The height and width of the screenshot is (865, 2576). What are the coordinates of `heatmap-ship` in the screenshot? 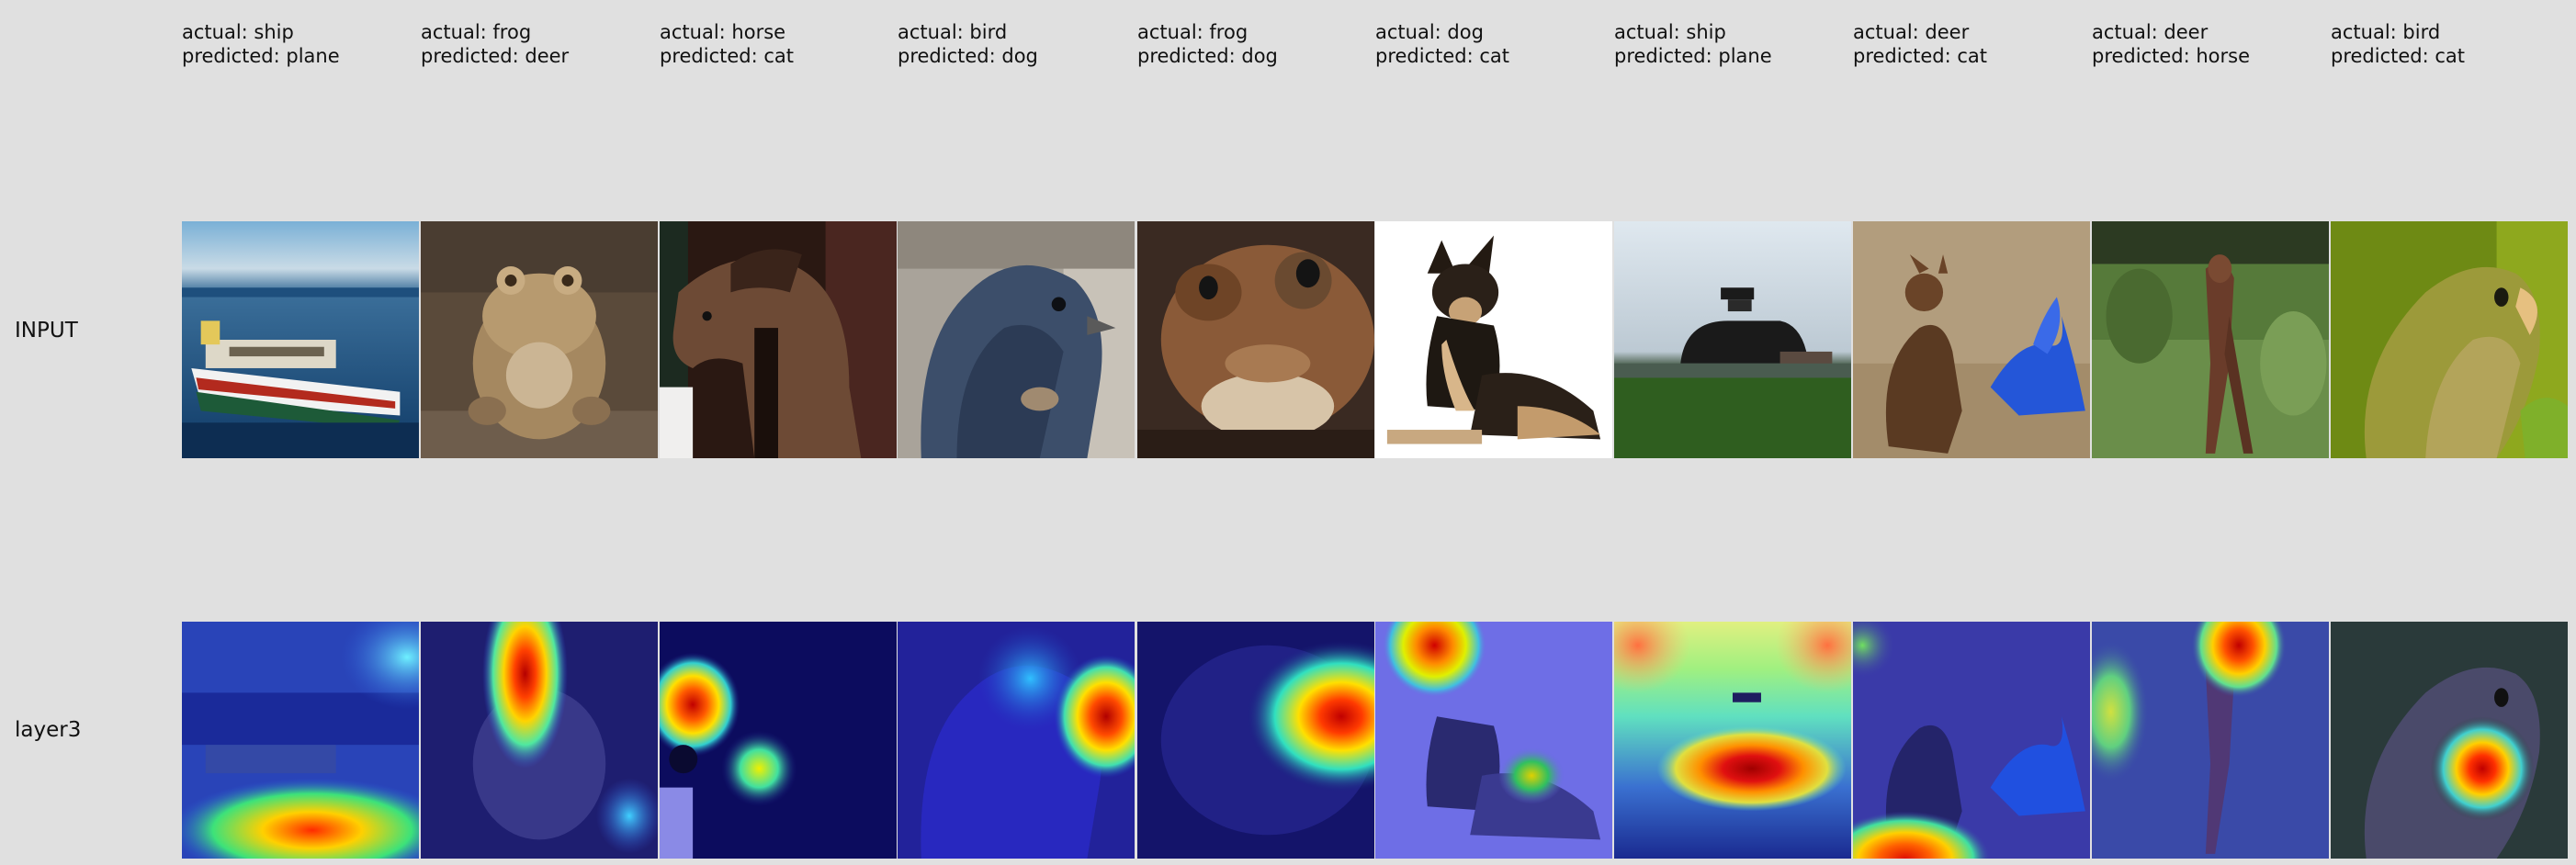 It's located at (300, 741).